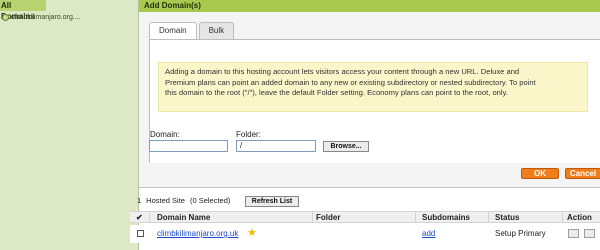 The image size is (600, 250). What do you see at coordinates (165, 200) in the screenshot?
I see `hosted-label: Hosted Site` at bounding box center [165, 200].